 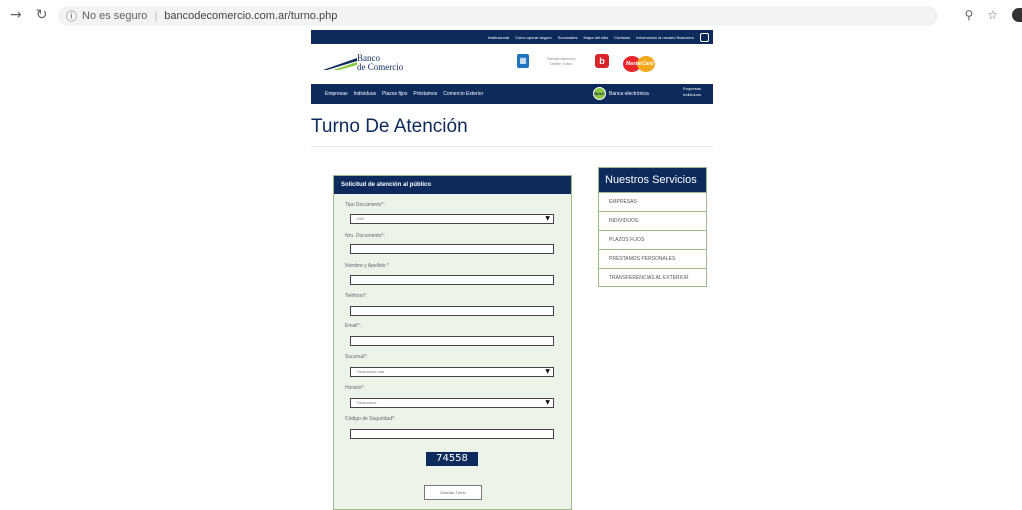 I want to click on email-label: Email*:, so click(x=353, y=326).